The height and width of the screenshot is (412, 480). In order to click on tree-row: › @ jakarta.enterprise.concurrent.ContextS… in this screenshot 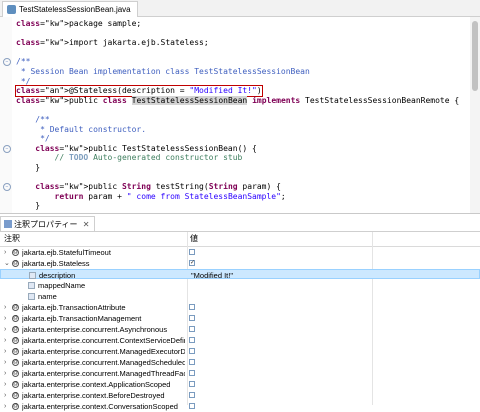, I will do `click(240, 340)`.